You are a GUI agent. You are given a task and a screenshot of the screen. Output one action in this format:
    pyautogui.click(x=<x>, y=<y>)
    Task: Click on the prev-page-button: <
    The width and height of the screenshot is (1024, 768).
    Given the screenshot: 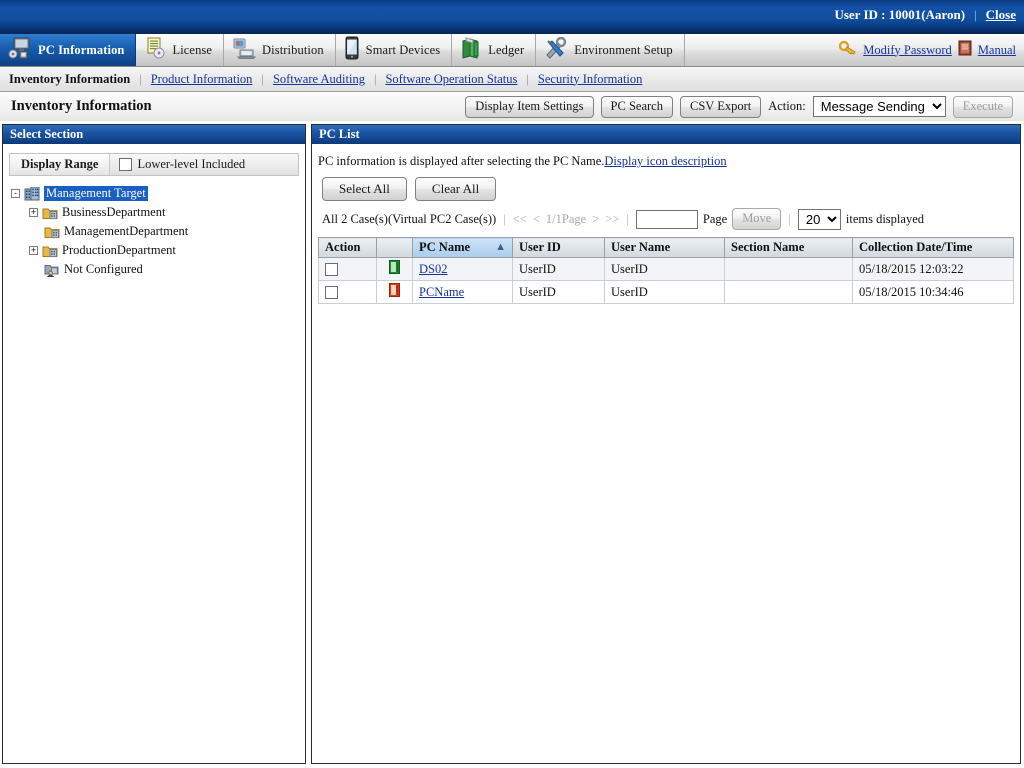 What is the action you would take?
    pyautogui.click(x=536, y=219)
    